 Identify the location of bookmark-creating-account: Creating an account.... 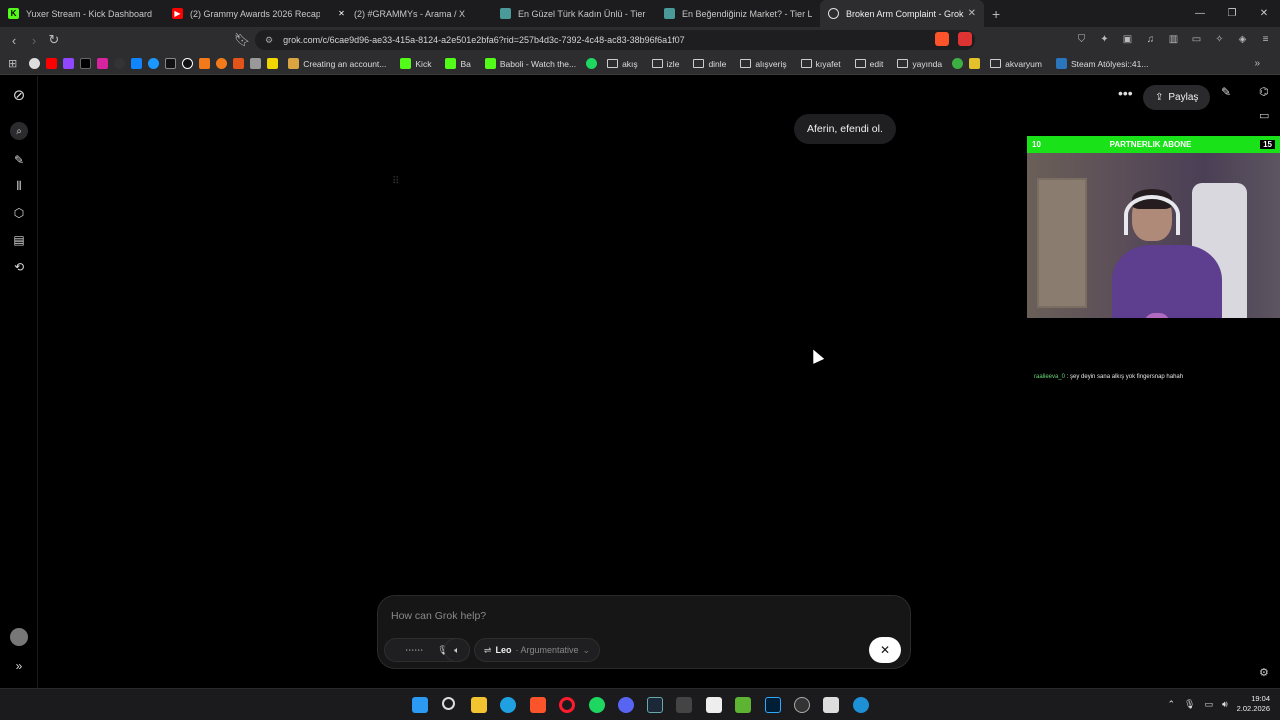
(337, 64).